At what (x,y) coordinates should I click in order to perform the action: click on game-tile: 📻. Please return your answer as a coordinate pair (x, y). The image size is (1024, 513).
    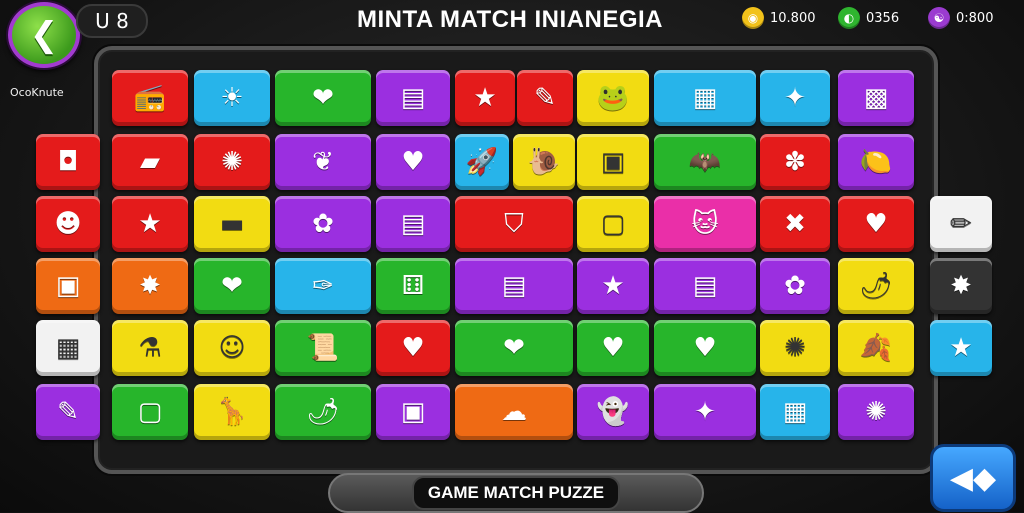
    Looking at the image, I should click on (150, 98).